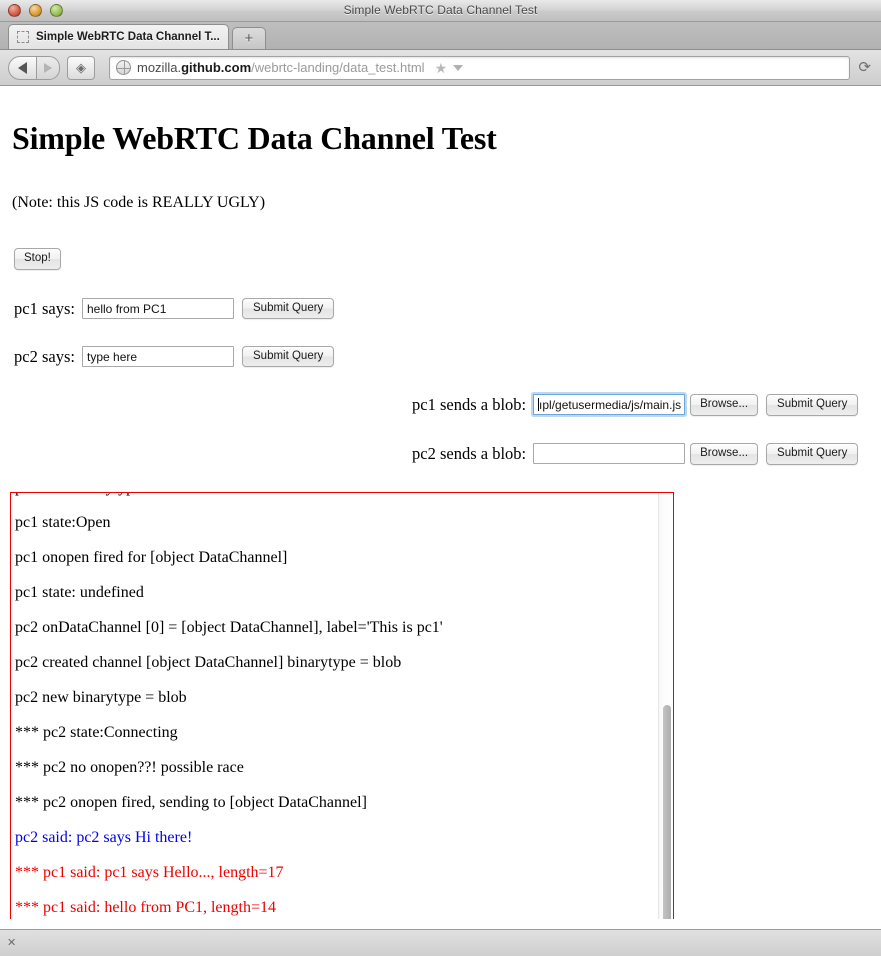 The width and height of the screenshot is (881, 956). Describe the element at coordinates (79, 592) in the screenshot. I see `log-line: pc1 state: undefined` at that location.